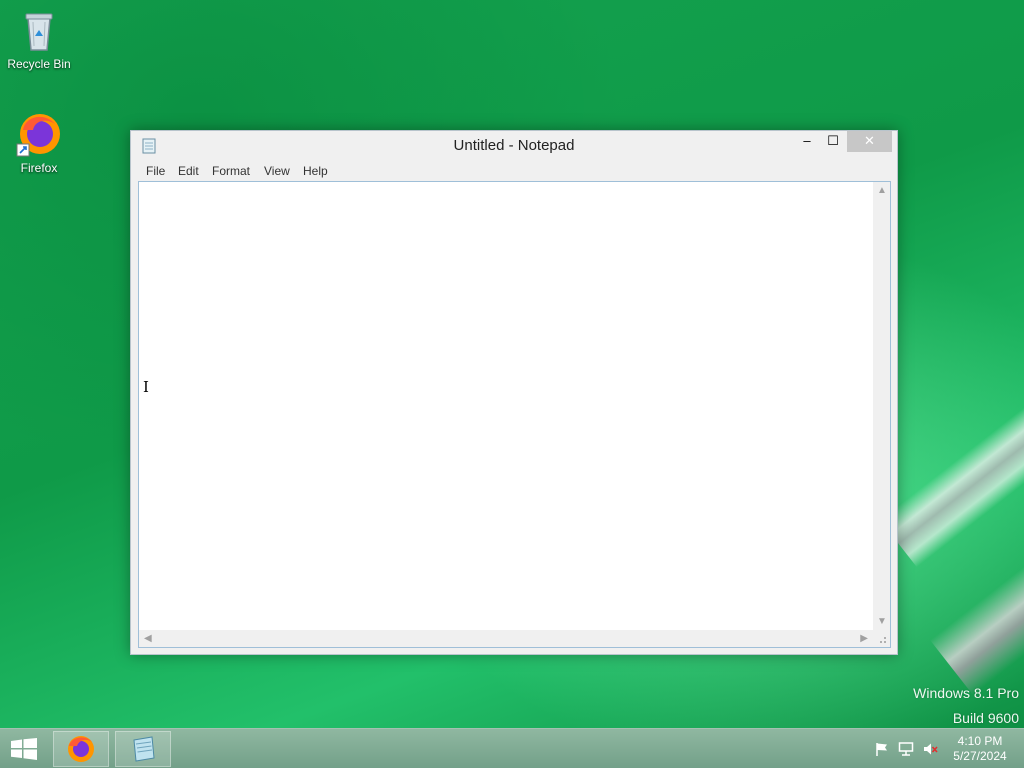  Describe the element at coordinates (980, 741) in the screenshot. I see `clock-time: 4:10 PM` at that location.